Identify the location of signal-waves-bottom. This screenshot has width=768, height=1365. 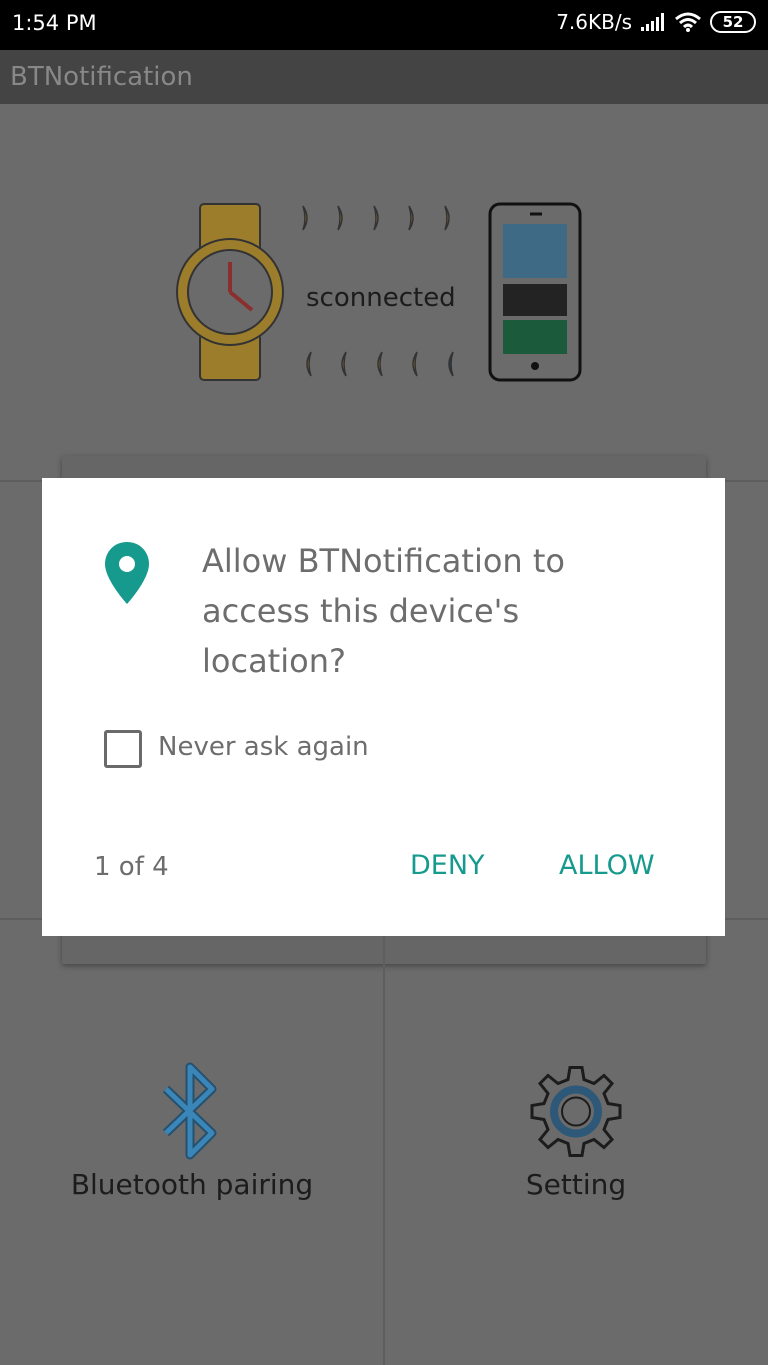
(380, 364).